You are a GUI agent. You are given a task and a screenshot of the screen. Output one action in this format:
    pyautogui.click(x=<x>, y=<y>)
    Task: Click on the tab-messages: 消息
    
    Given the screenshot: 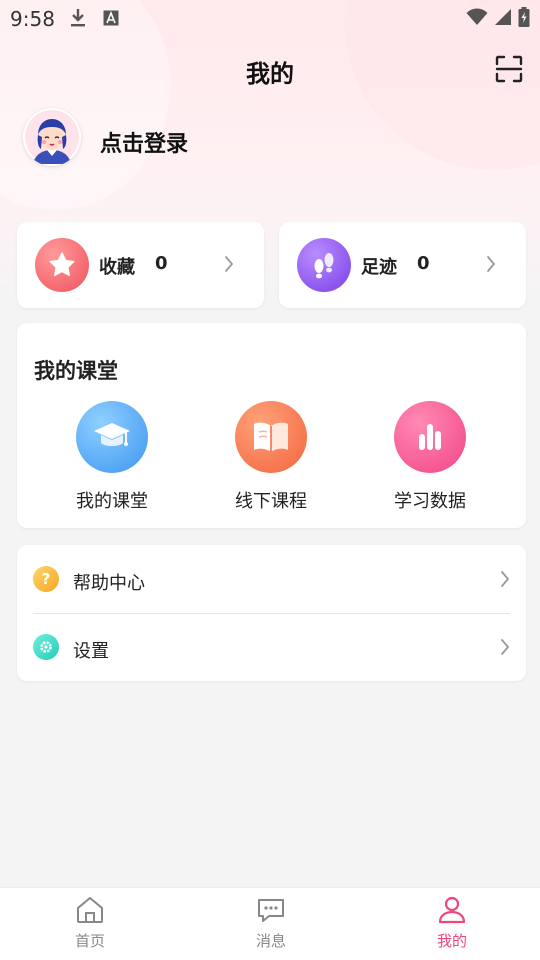 What is the action you would take?
    pyautogui.click(x=271, y=923)
    